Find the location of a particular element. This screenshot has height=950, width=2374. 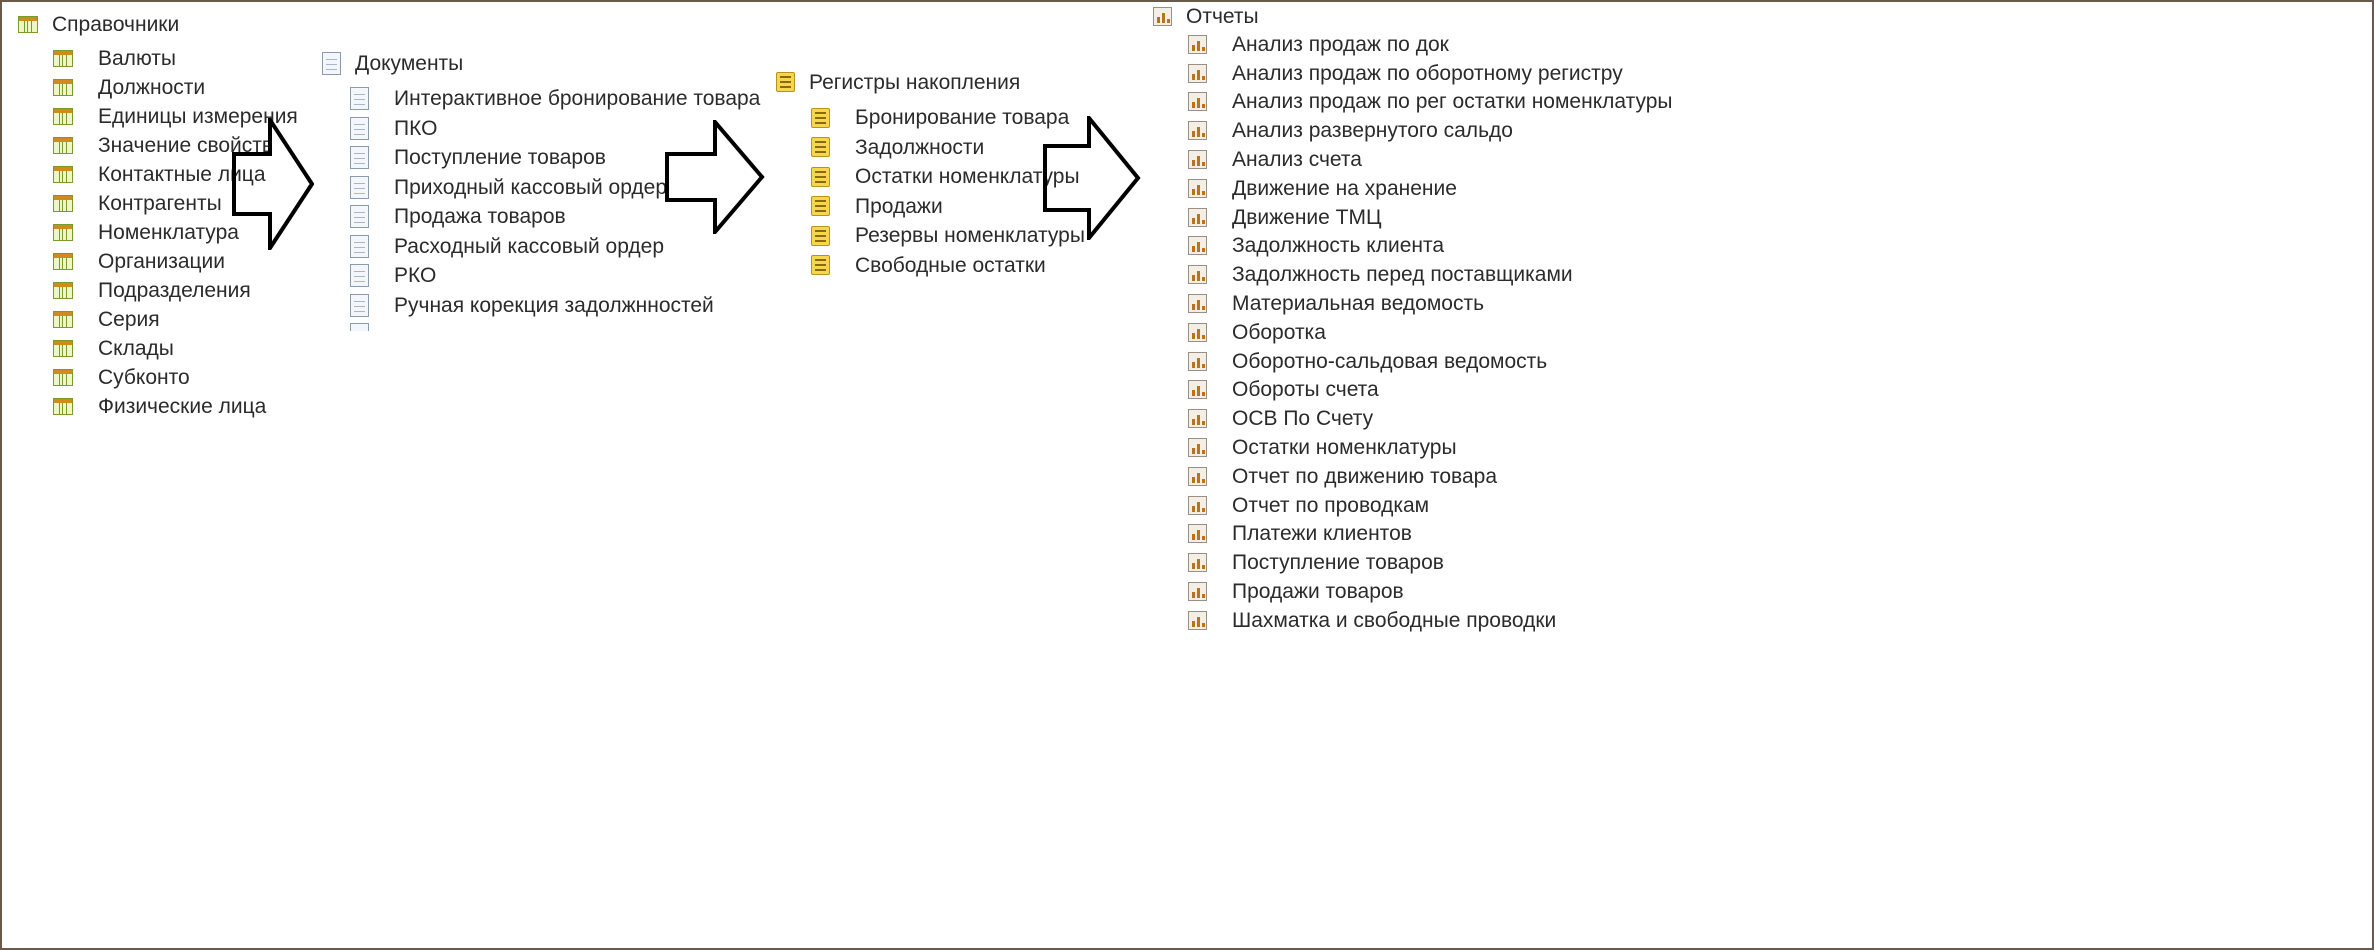

reports-item-label: Шахматка и свободные проводки is located at coordinates (1394, 620).